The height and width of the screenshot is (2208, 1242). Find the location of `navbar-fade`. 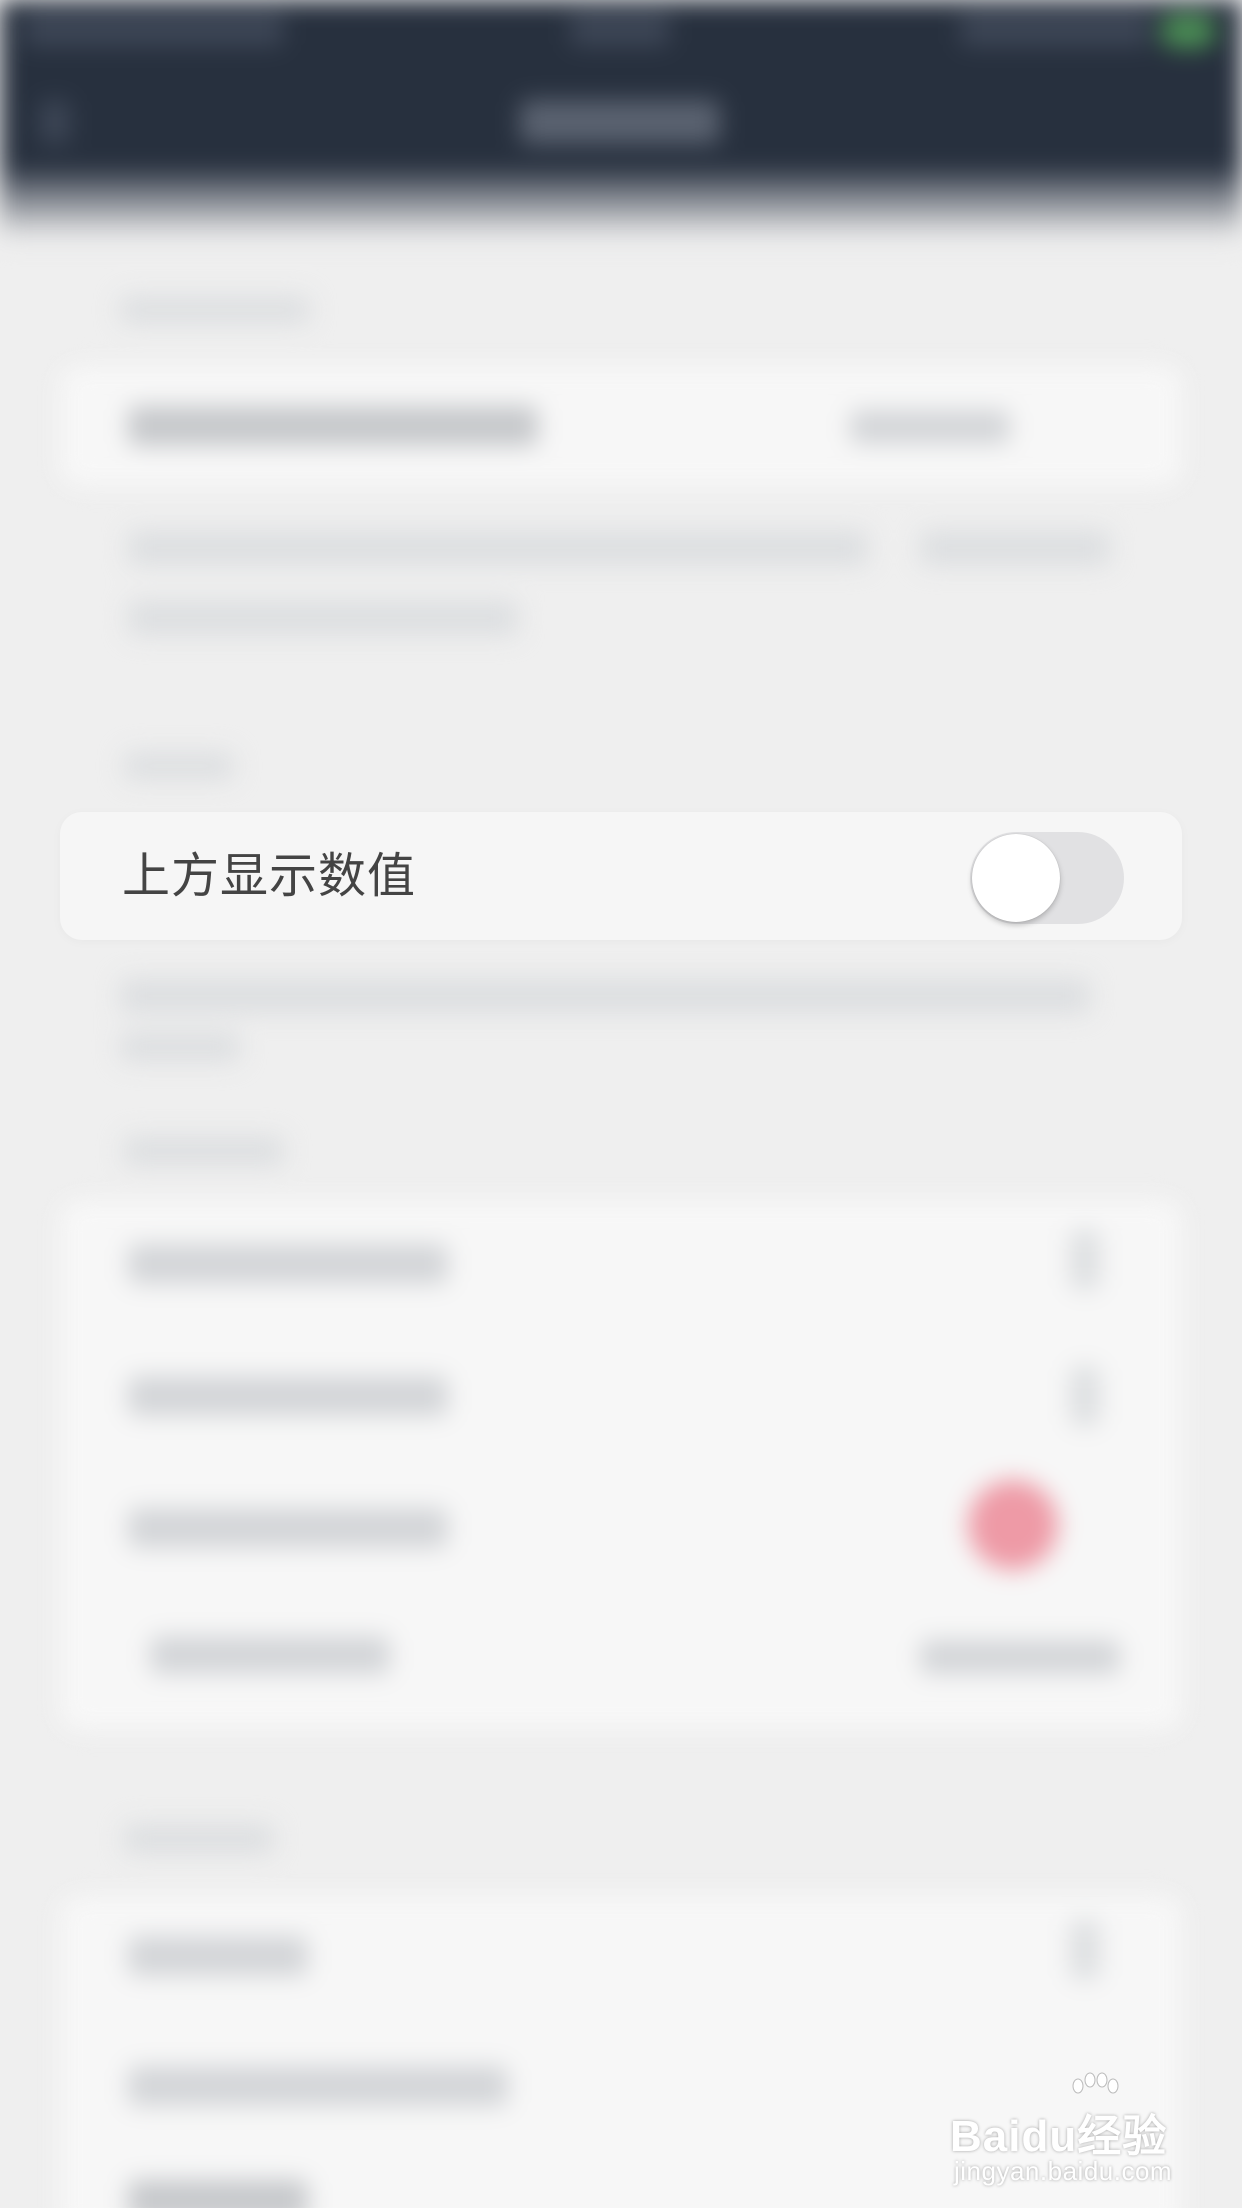

navbar-fade is located at coordinates (621, 205).